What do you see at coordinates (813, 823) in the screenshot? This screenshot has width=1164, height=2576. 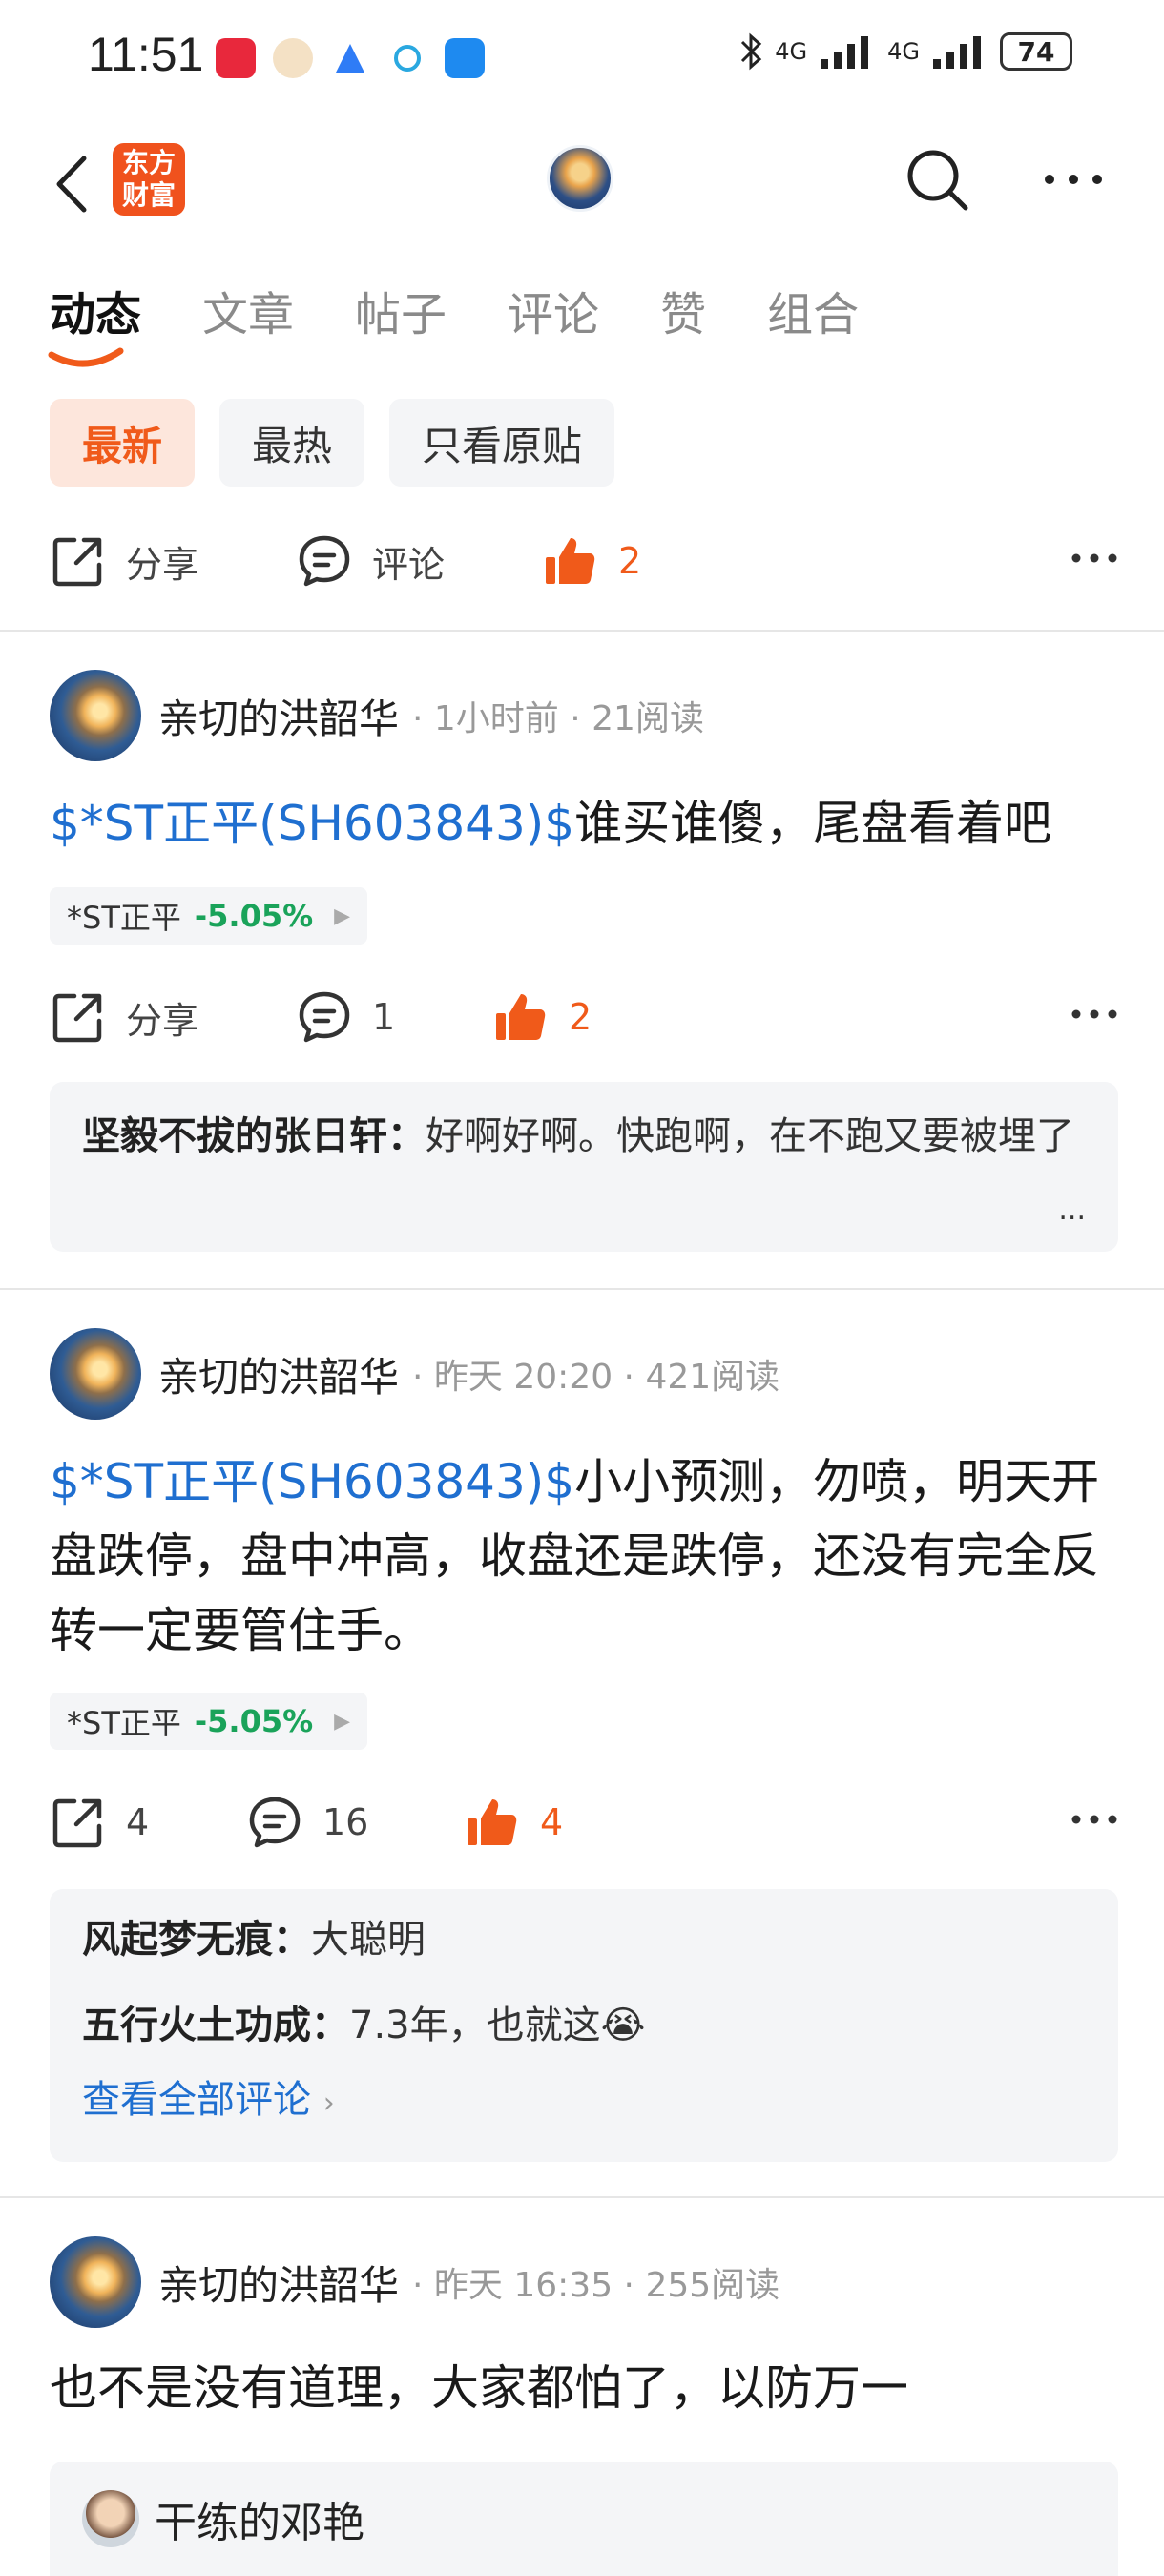 I see `post-text: 谁买谁傻，尾盘看着吧` at bounding box center [813, 823].